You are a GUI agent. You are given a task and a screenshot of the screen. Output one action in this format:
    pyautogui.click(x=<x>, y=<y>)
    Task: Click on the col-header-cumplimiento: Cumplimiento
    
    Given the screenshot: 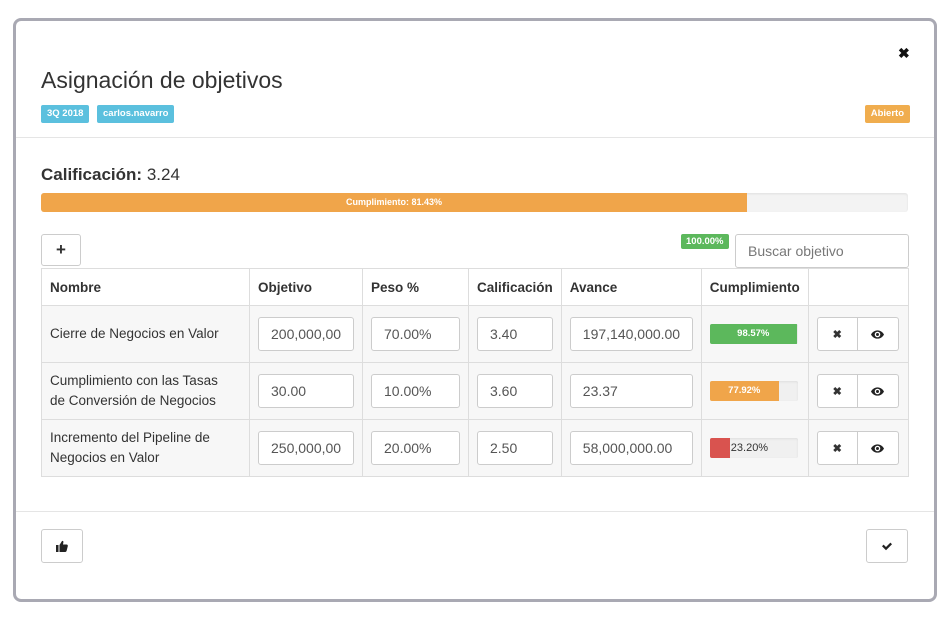 What is the action you would take?
    pyautogui.click(x=754, y=287)
    